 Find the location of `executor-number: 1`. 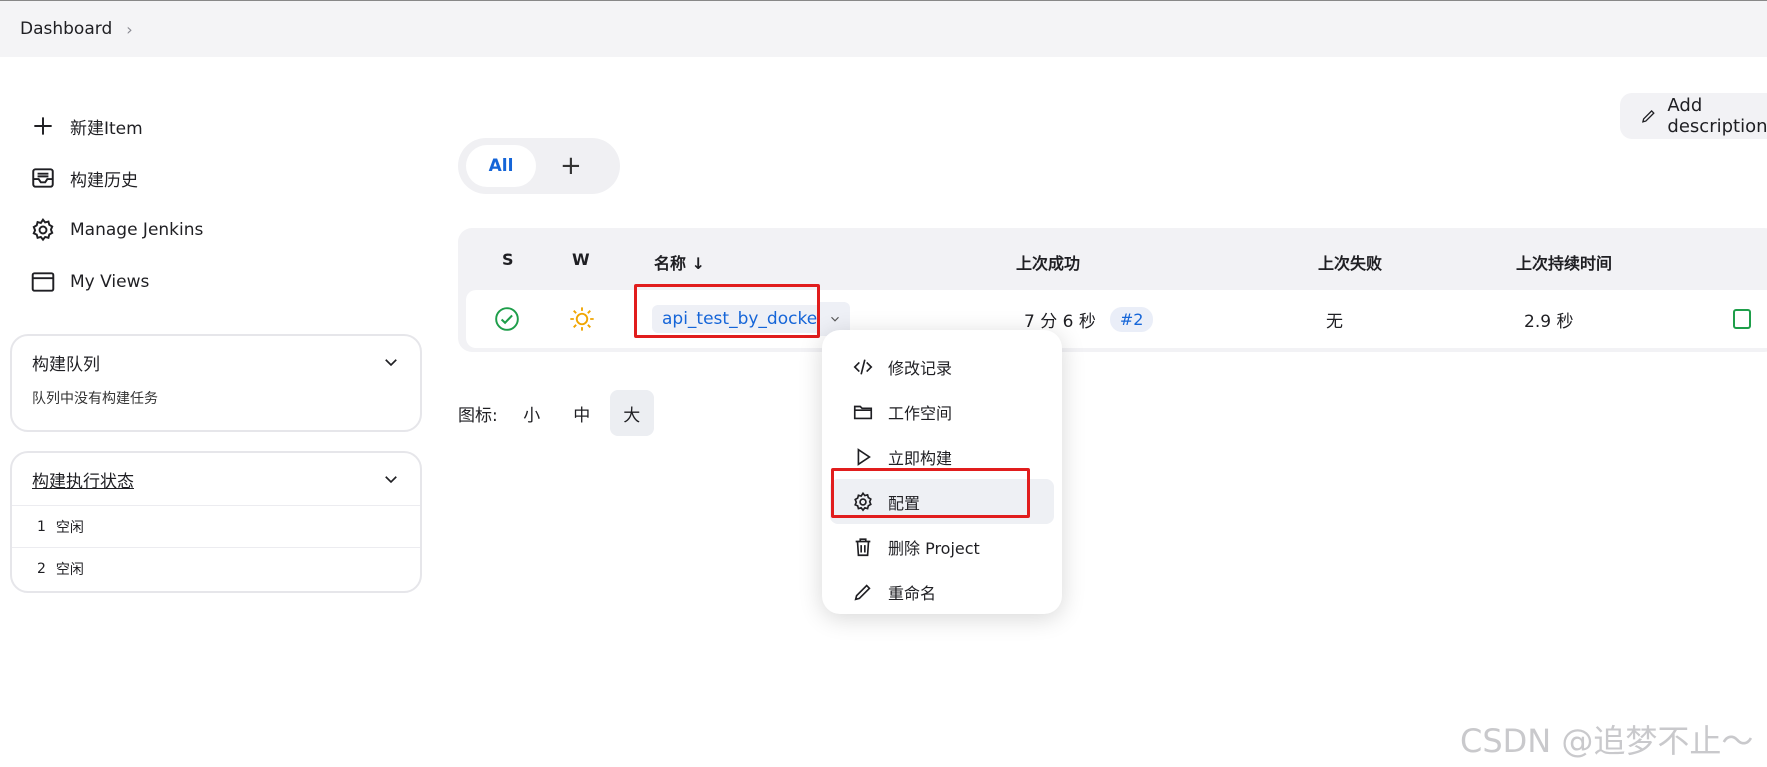

executor-number: 1 is located at coordinates (41, 526).